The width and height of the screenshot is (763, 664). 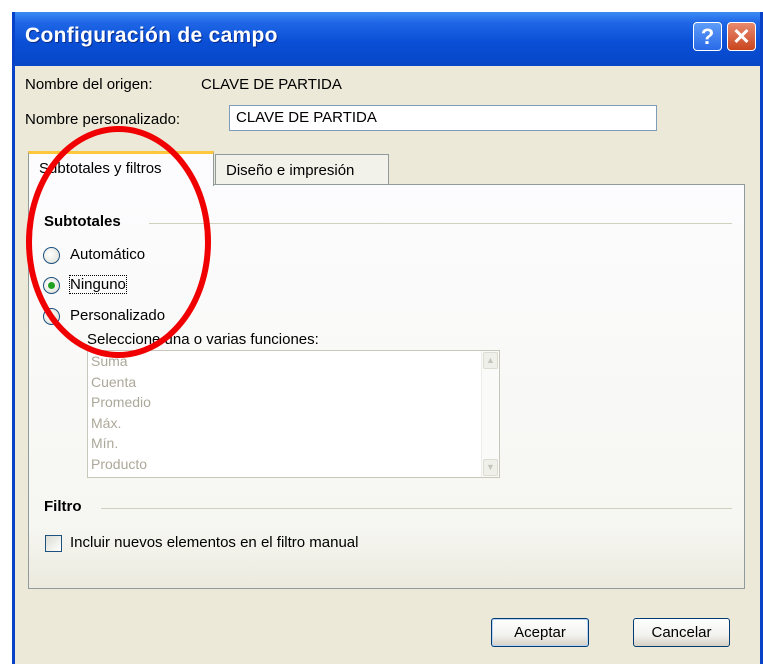 What do you see at coordinates (387, 39) in the screenshot?
I see `title-bar: Configuración de campo ? ✕` at bounding box center [387, 39].